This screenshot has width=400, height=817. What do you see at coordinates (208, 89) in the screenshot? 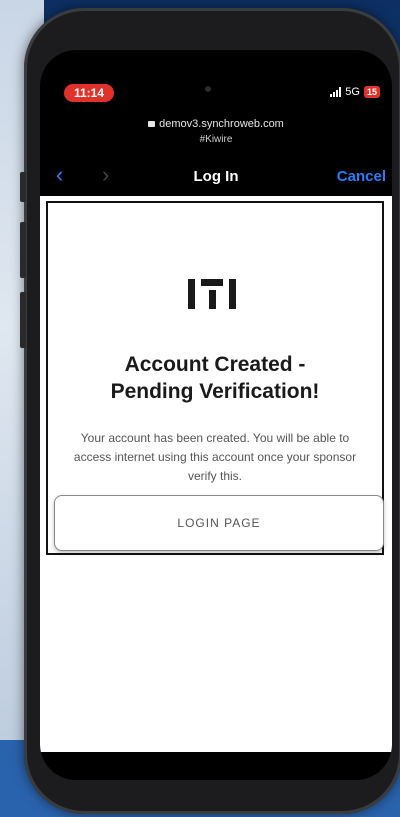
I see `camera-dot` at bounding box center [208, 89].